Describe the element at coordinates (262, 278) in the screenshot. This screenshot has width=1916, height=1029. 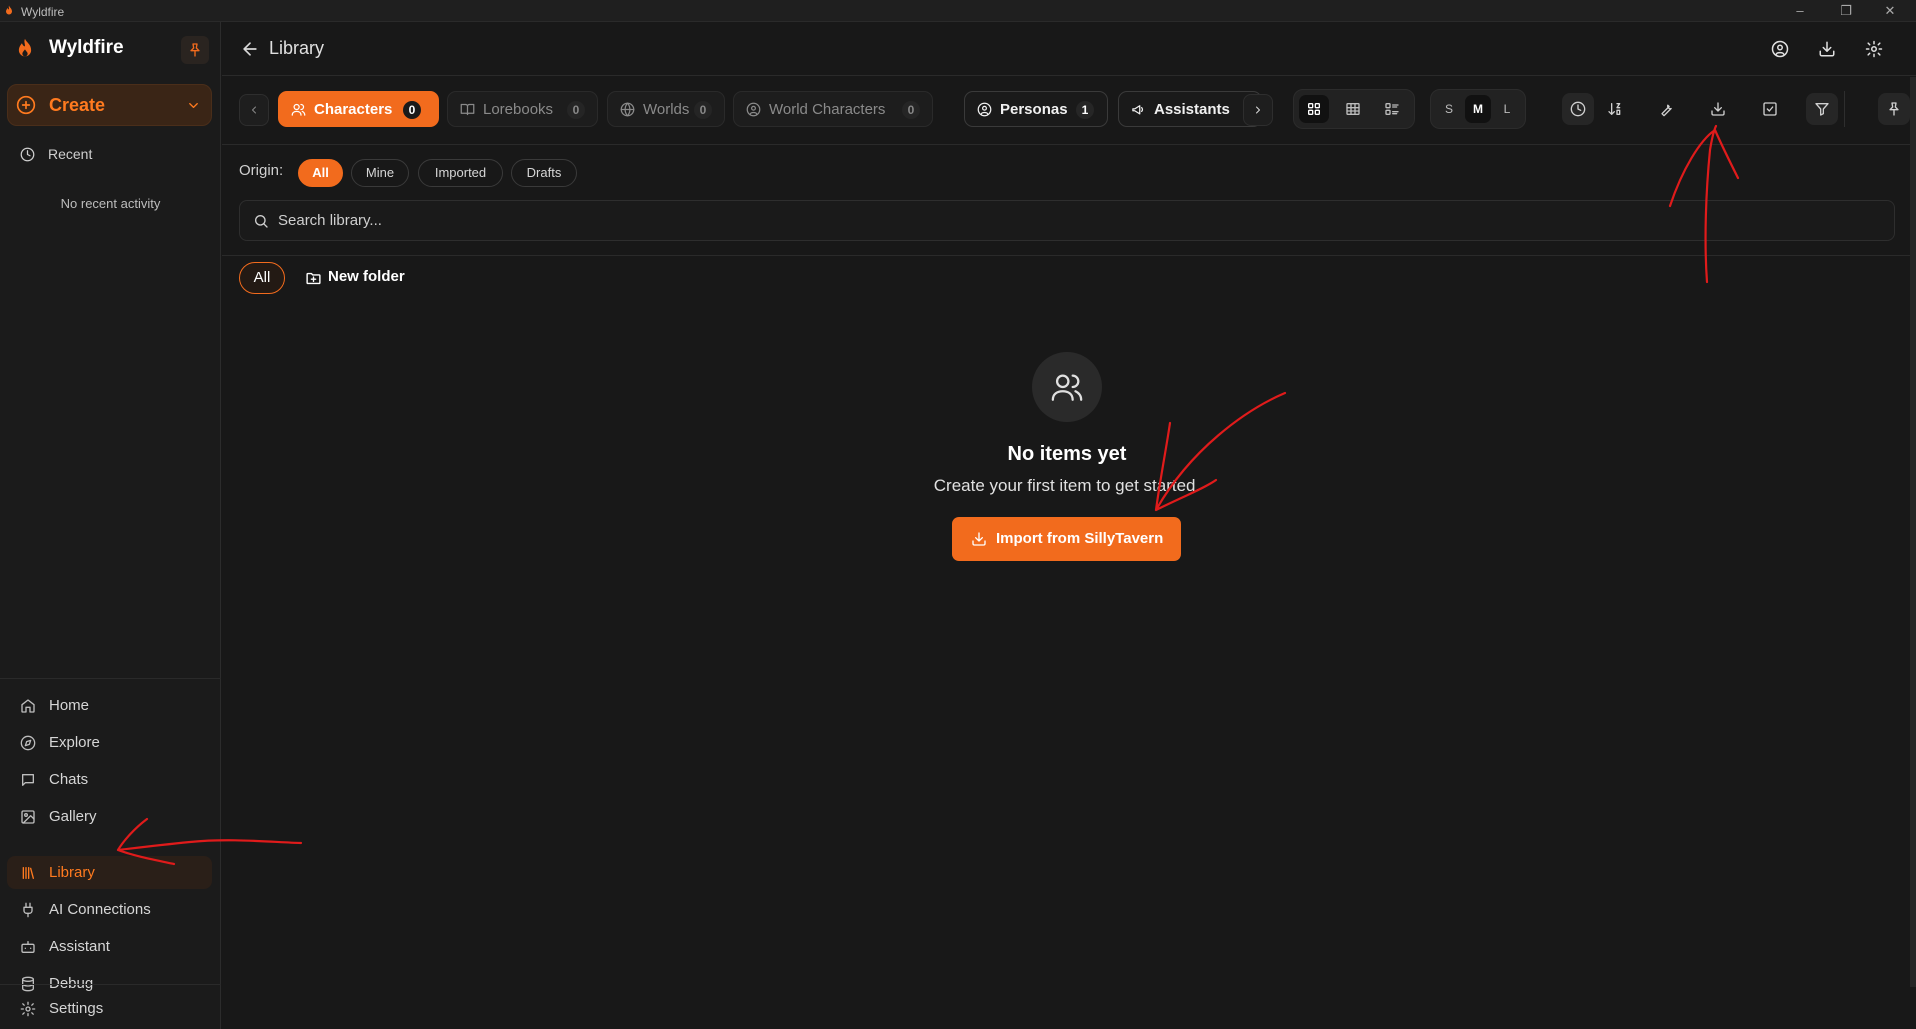
I see `folder-all-chip: All` at that location.